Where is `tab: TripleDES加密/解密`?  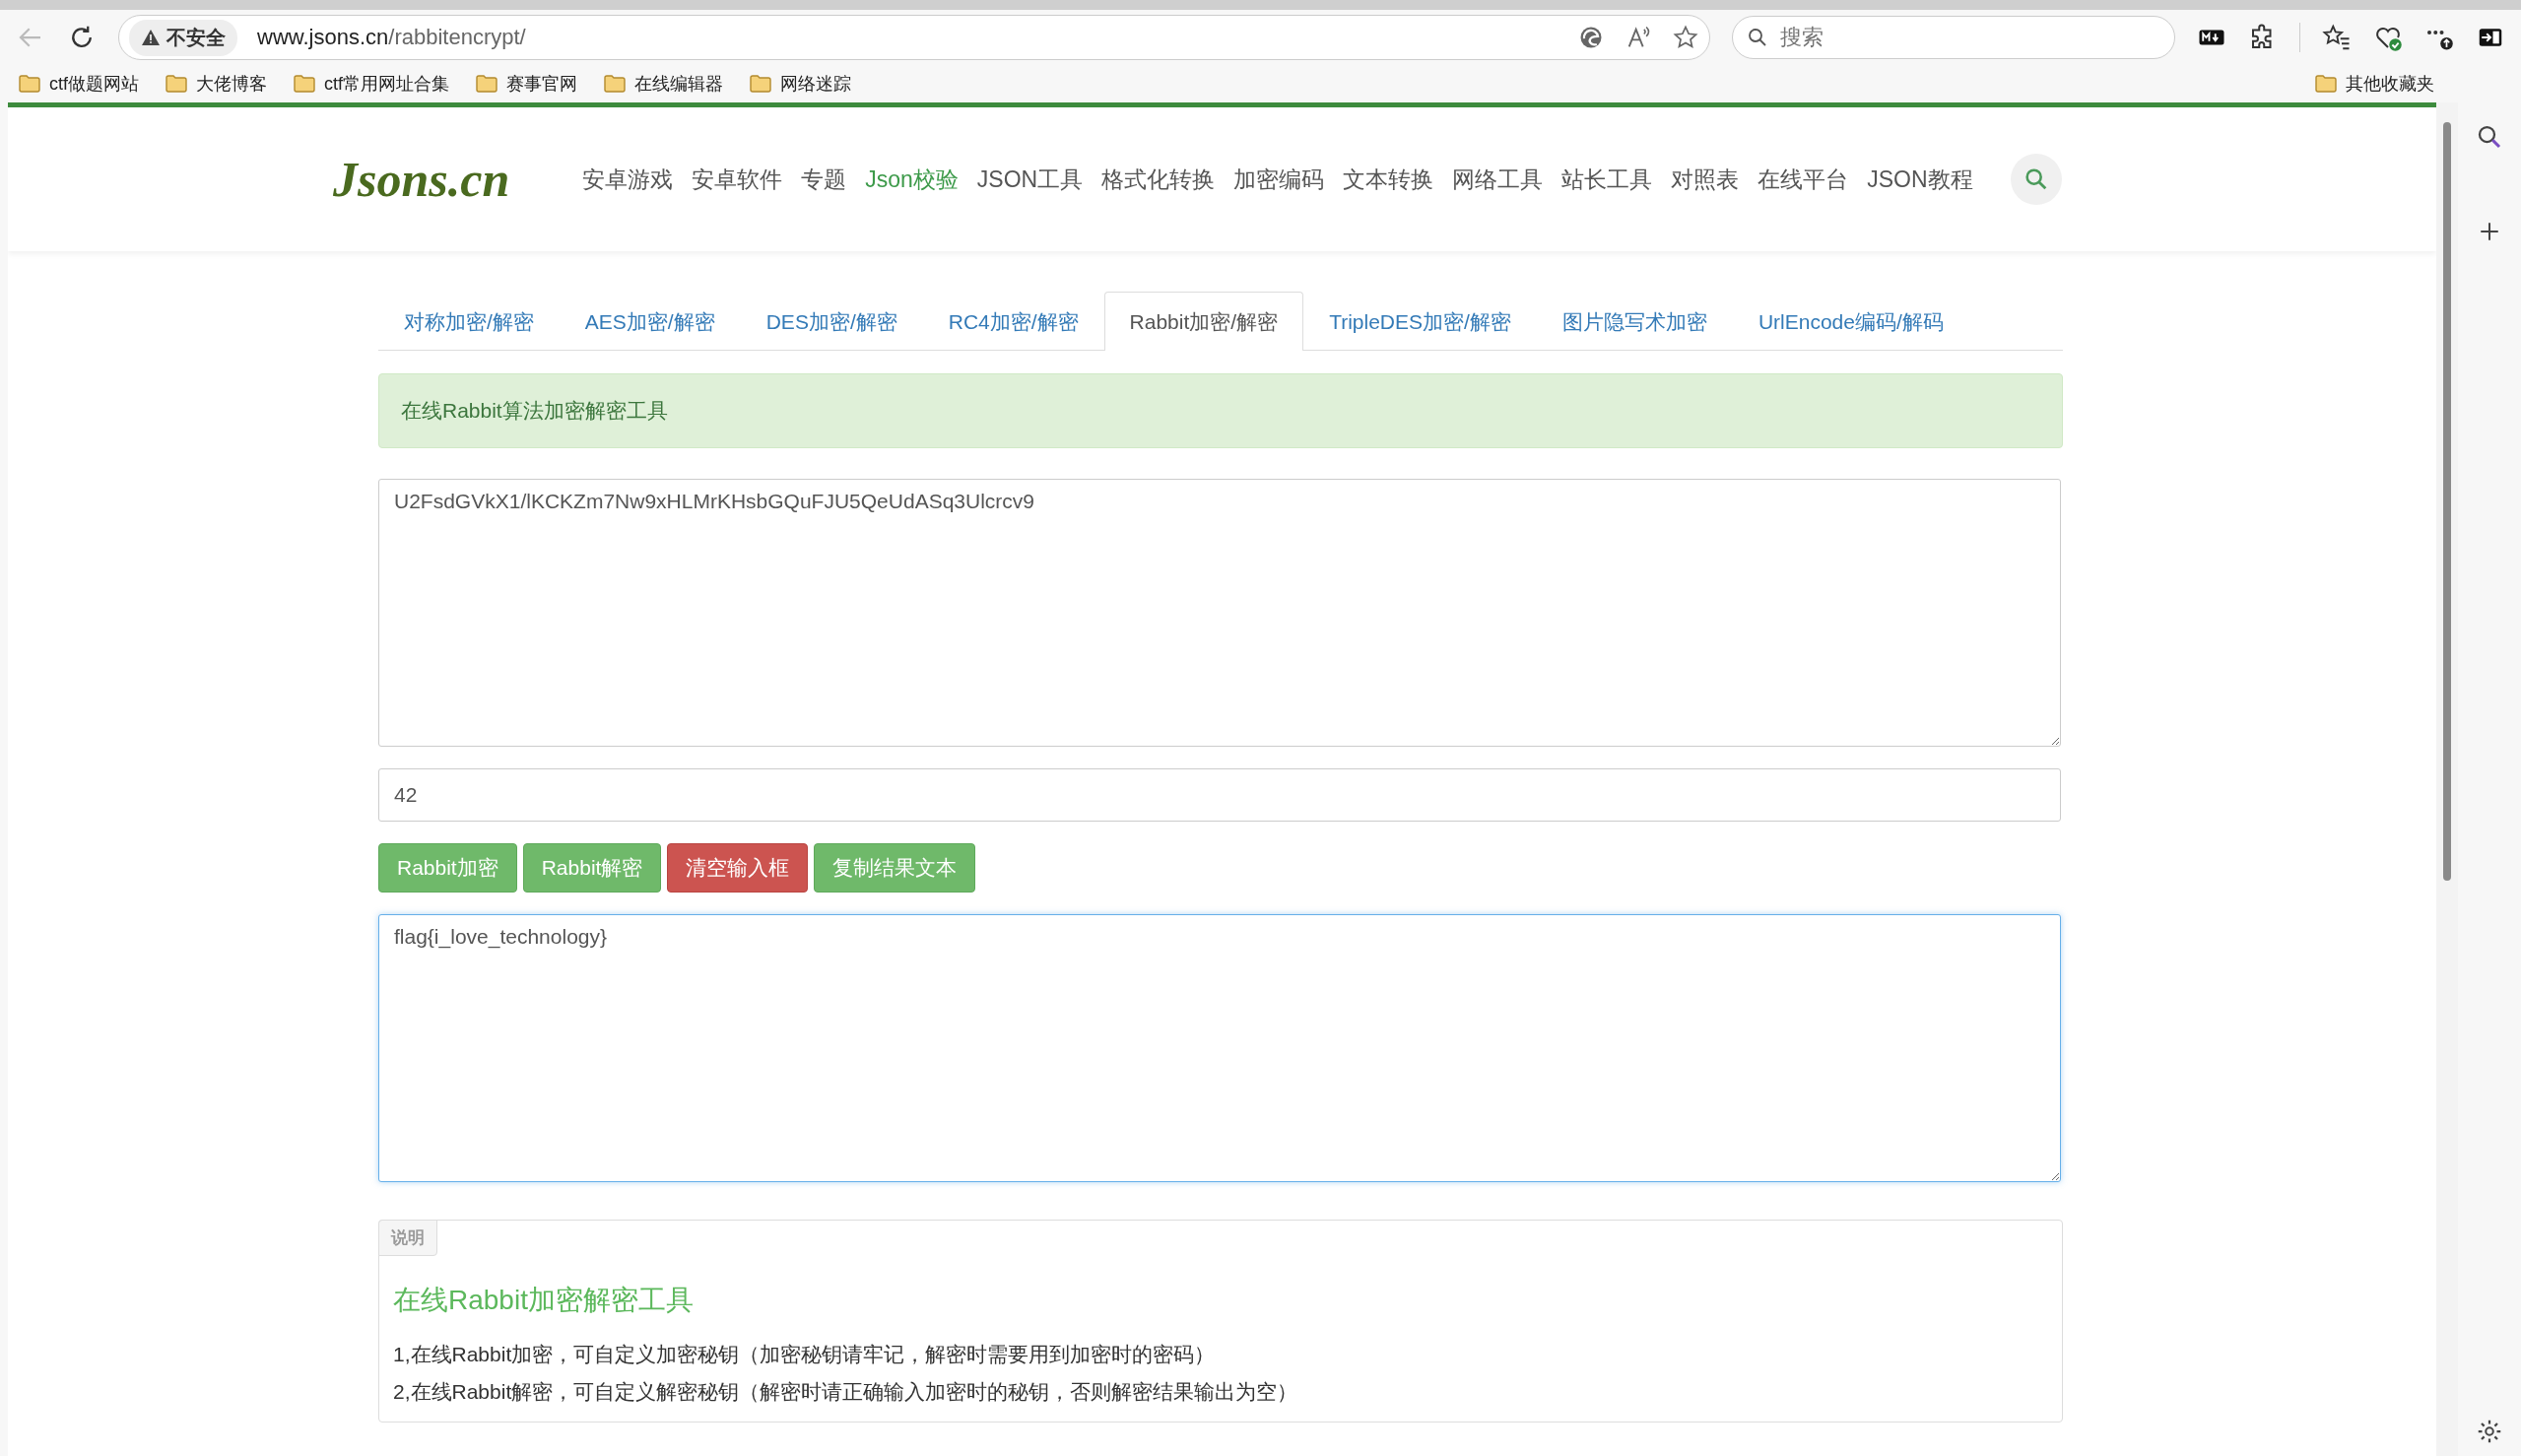 tab: TripleDES加密/解密 is located at coordinates (1420, 322).